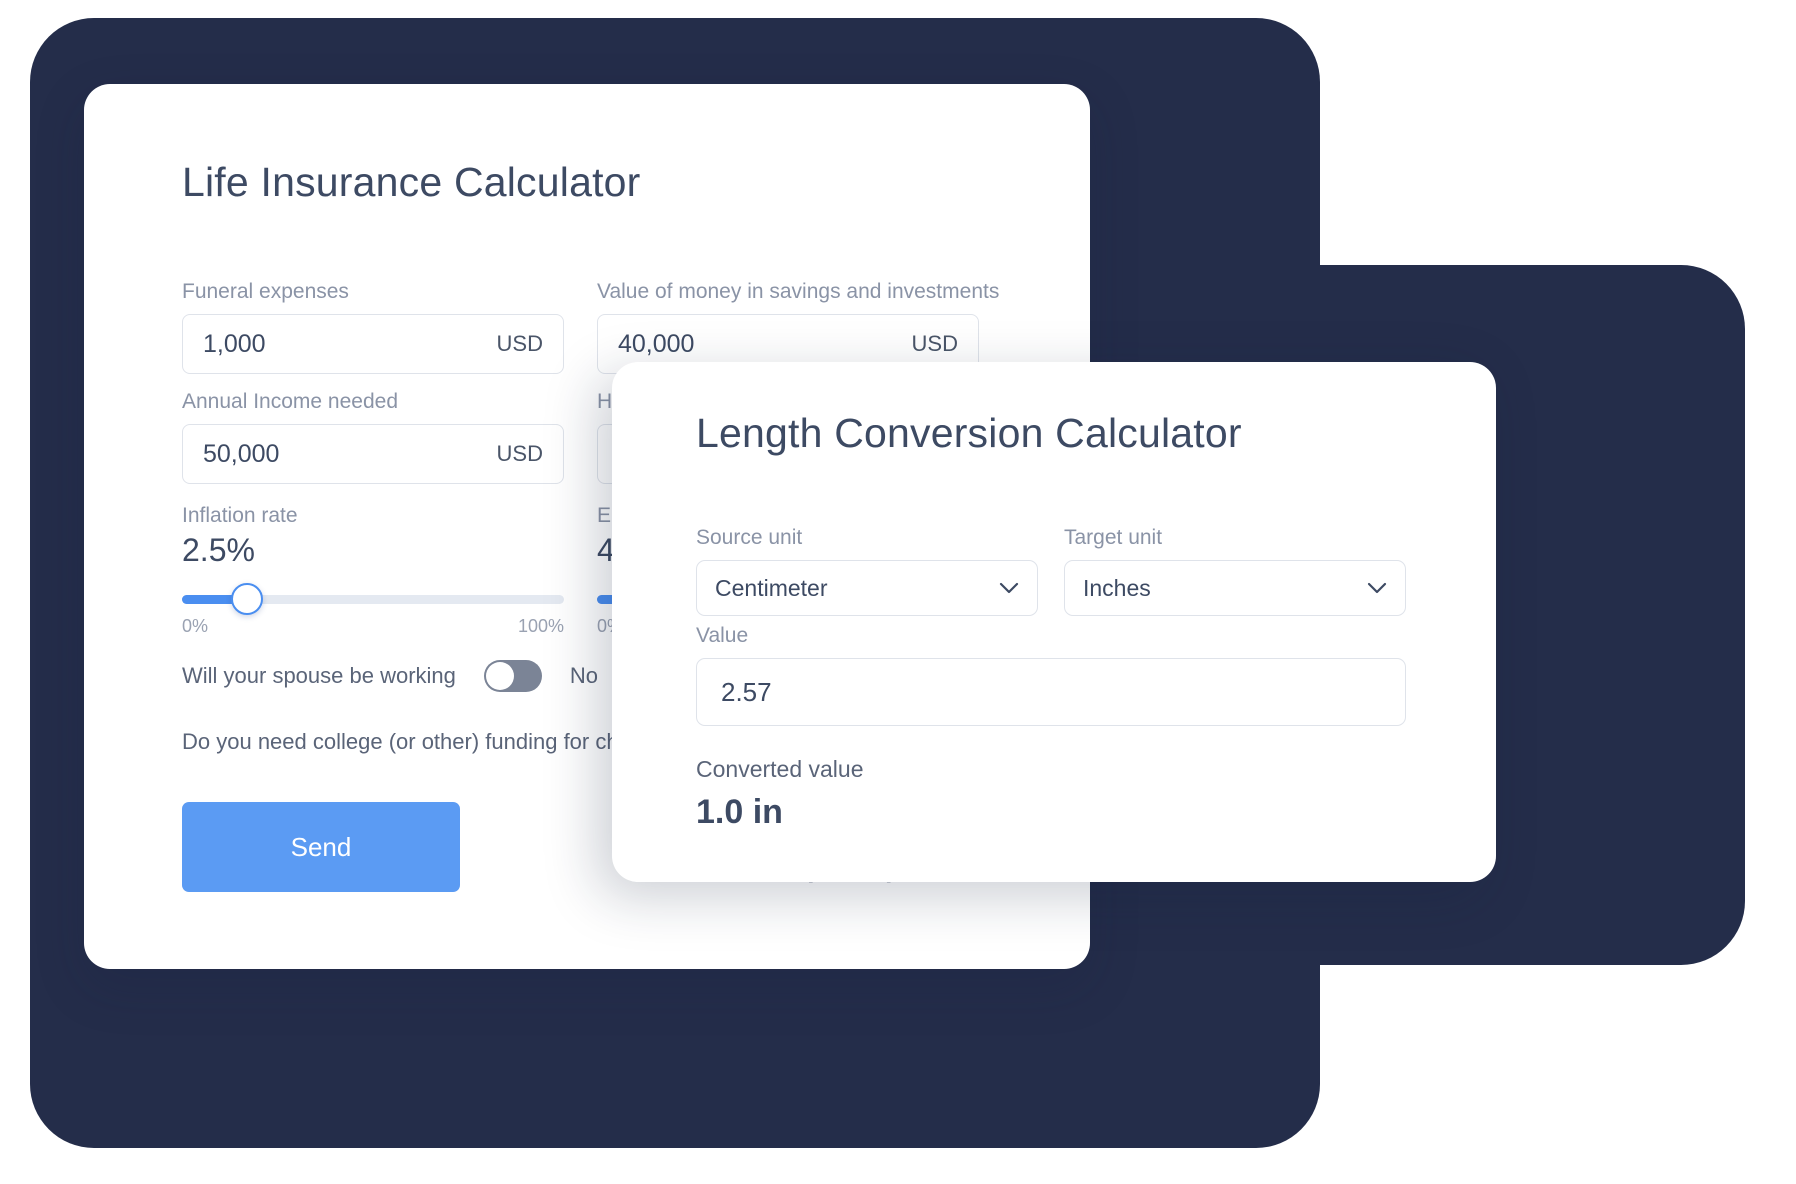  Describe the element at coordinates (195, 626) in the screenshot. I see `inflation-rate-min-label: 0%` at that location.